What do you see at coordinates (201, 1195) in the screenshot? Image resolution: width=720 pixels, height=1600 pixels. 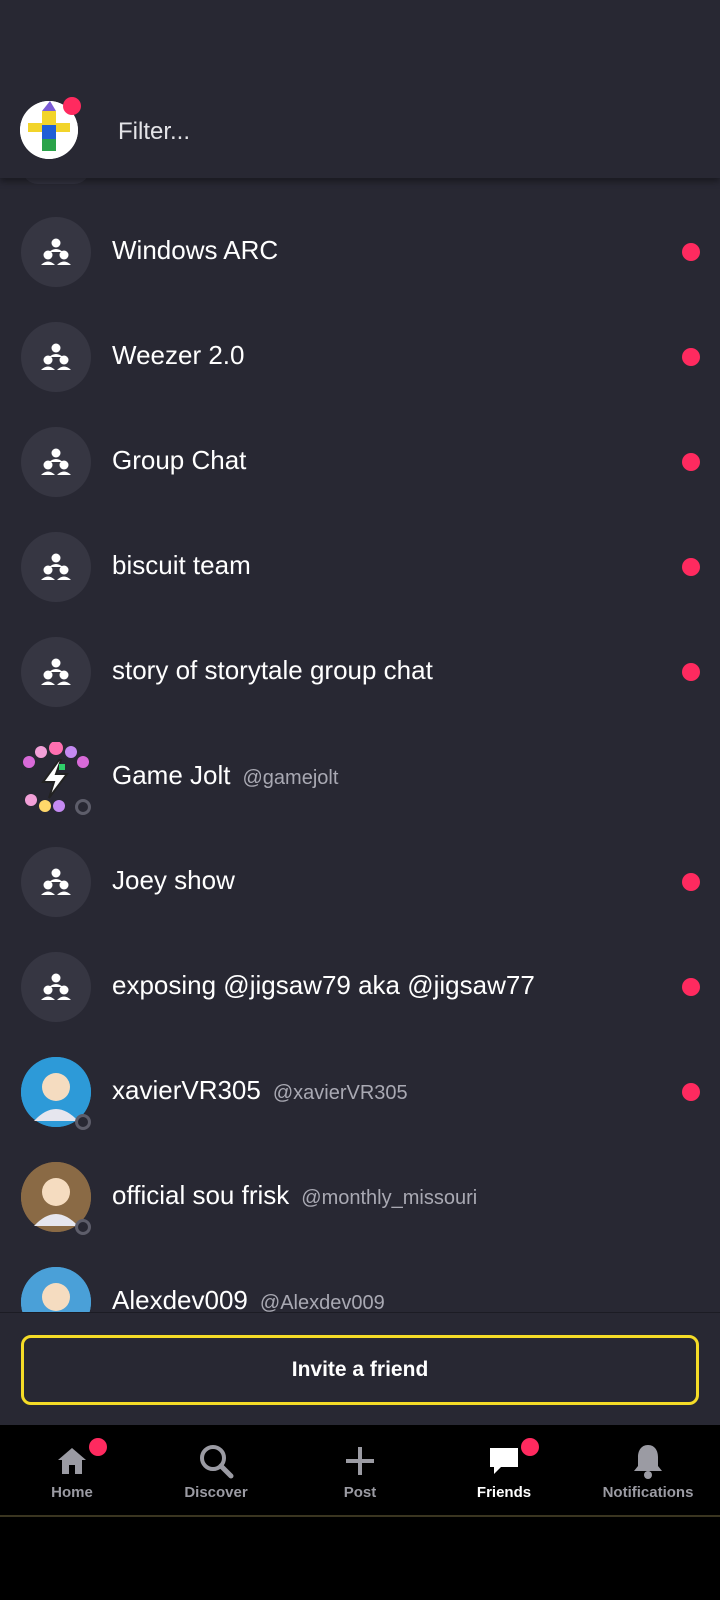 I see `chat-title: official sou frisk` at bounding box center [201, 1195].